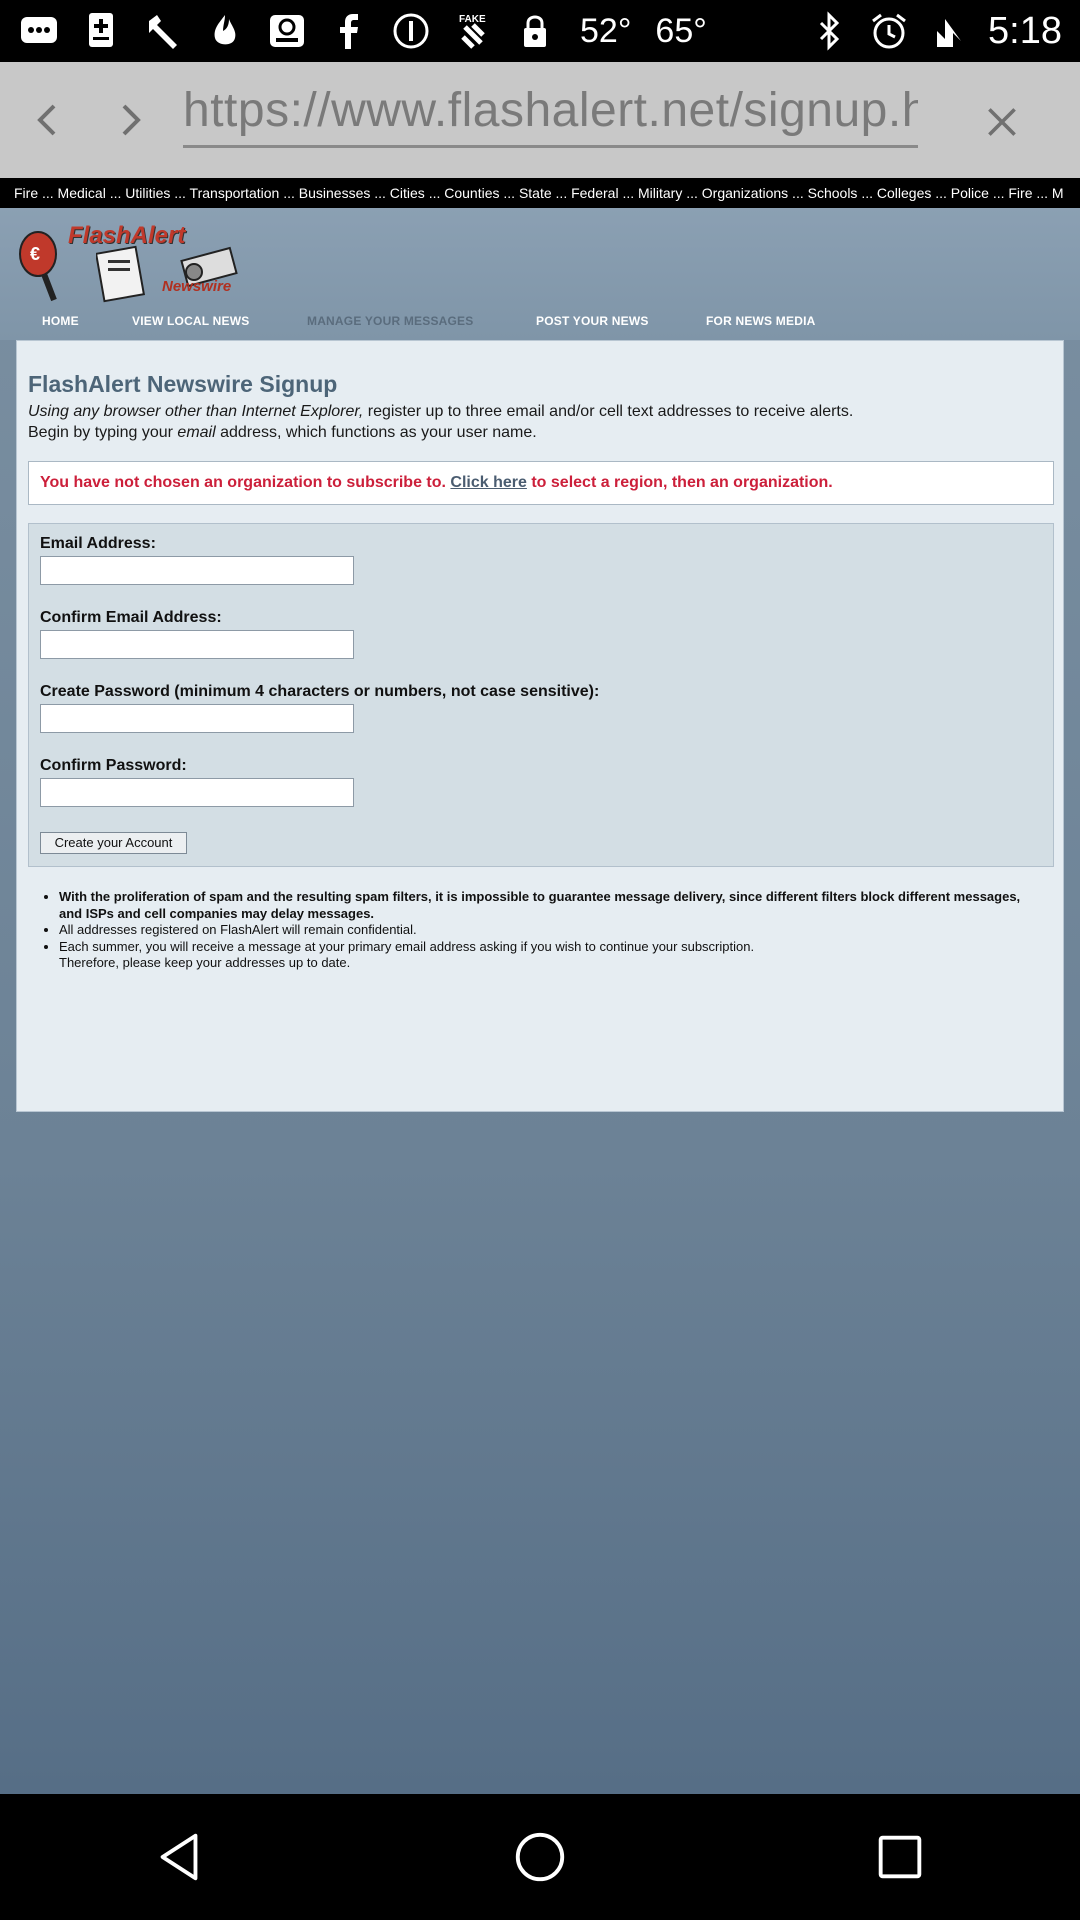  What do you see at coordinates (196, 432) in the screenshot?
I see `intro-line2-em: email` at bounding box center [196, 432].